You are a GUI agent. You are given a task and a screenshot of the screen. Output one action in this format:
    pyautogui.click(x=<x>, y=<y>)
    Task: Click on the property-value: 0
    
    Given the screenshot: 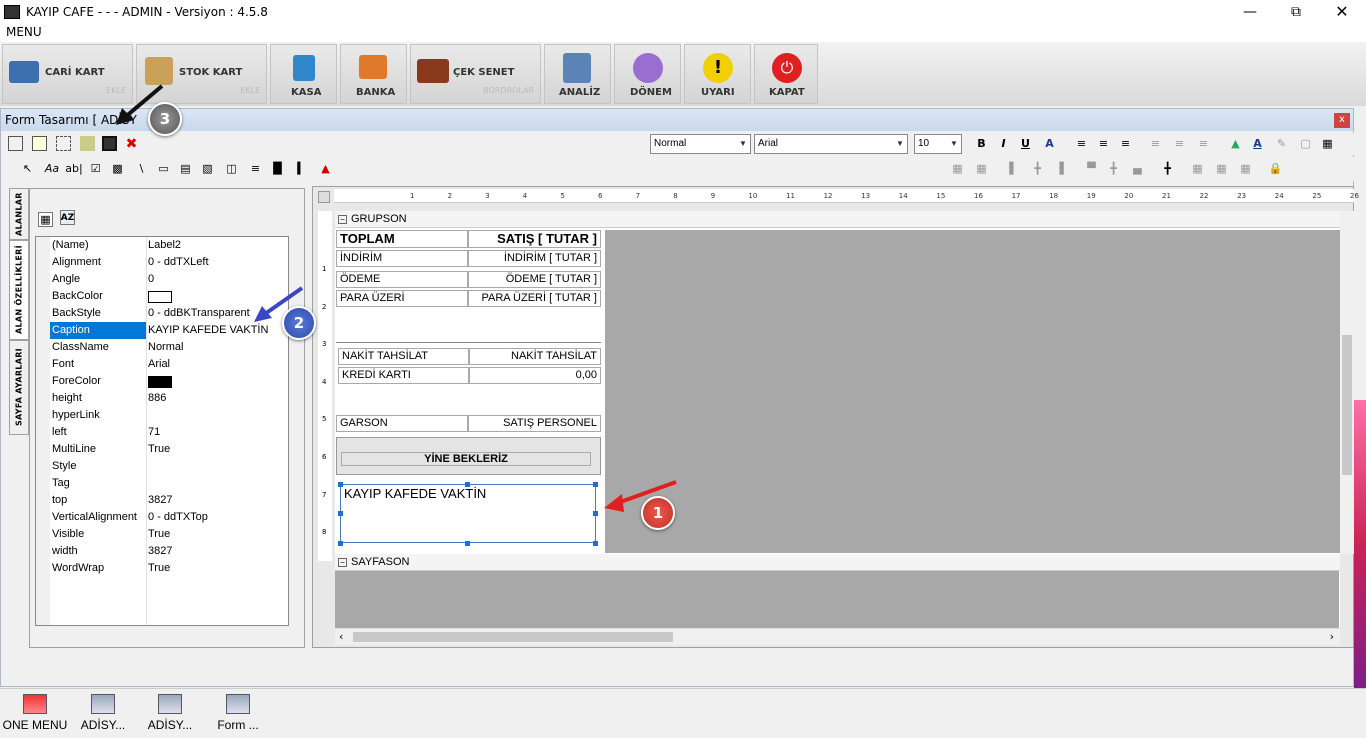 What is the action you would take?
    pyautogui.click(x=151, y=279)
    